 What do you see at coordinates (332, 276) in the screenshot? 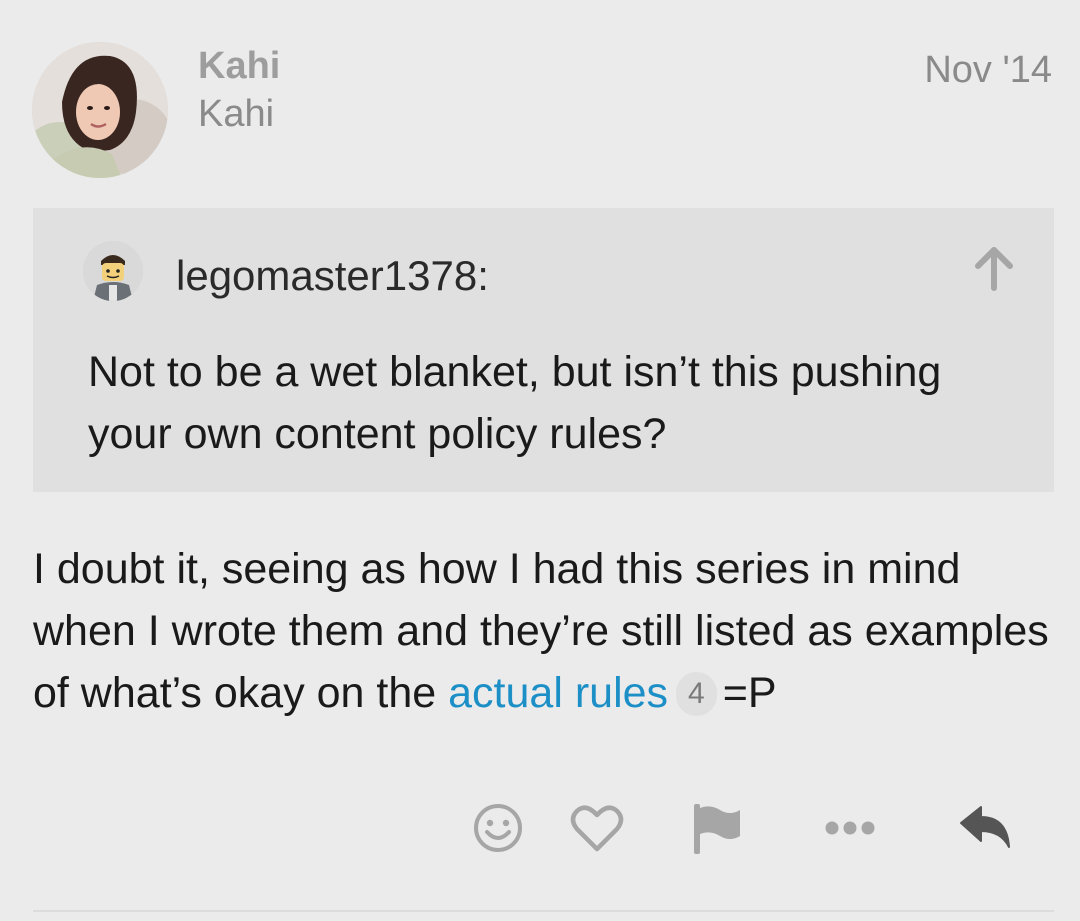
I see `quote-author: legomaster1378:` at bounding box center [332, 276].